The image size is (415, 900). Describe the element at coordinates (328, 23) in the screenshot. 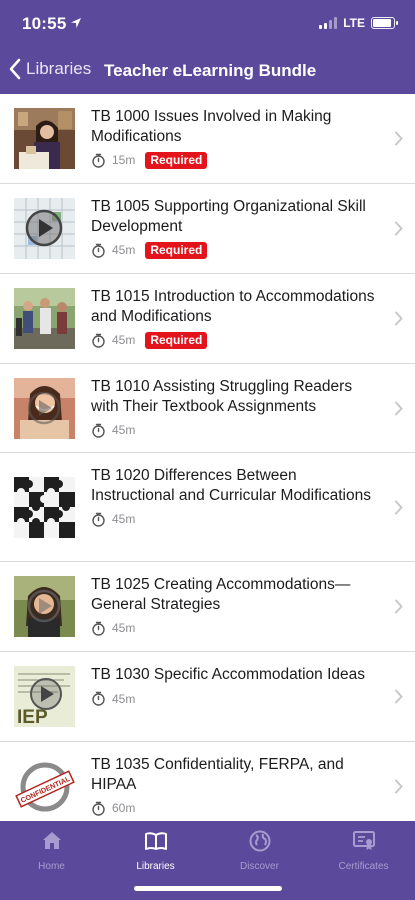

I see `signal-icon` at that location.